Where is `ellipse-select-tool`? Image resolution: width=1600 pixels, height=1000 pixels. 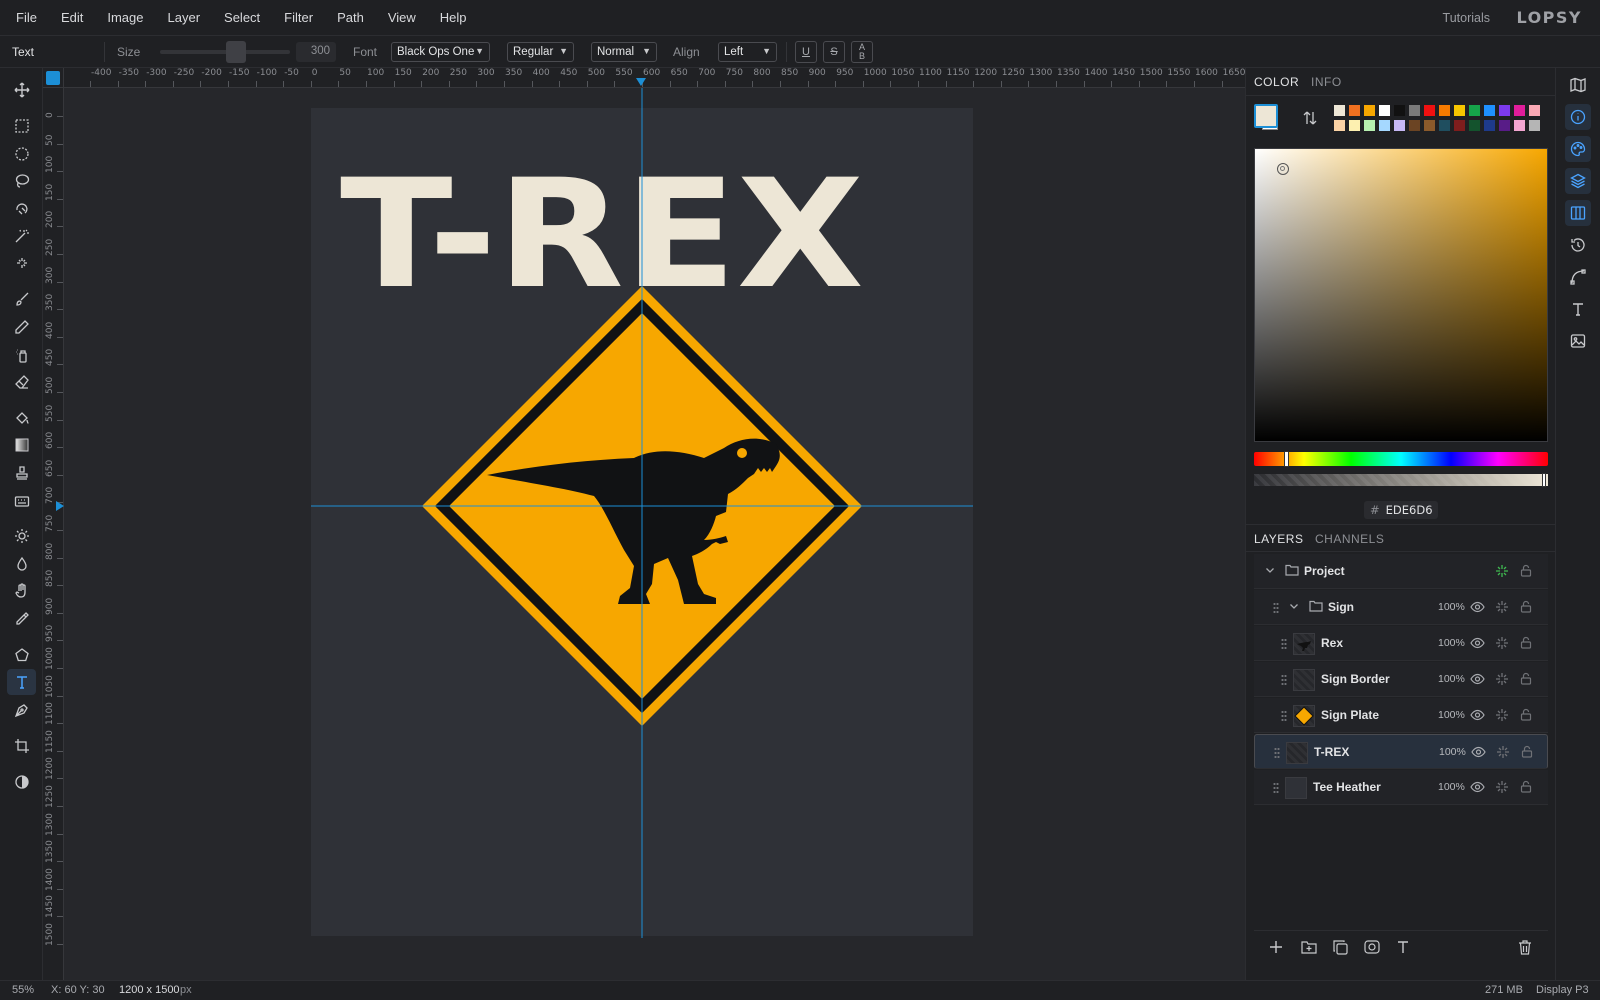
ellipse-select-tool is located at coordinates (21, 154).